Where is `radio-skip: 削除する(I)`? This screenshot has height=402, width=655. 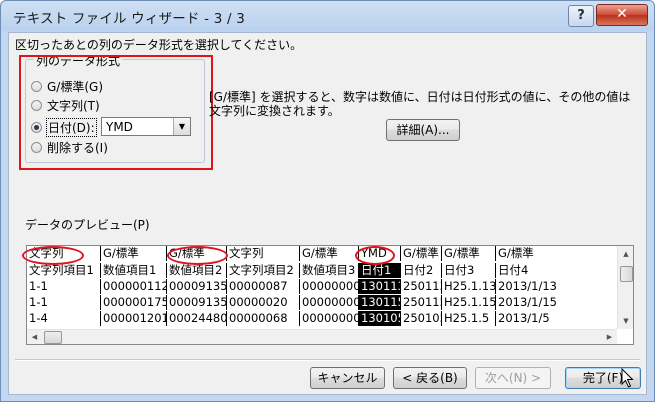
radio-skip: 削除する(I) is located at coordinates (70, 147).